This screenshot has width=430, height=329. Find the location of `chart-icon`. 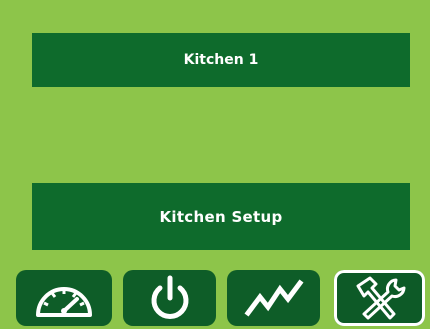

chart-icon is located at coordinates (274, 298).